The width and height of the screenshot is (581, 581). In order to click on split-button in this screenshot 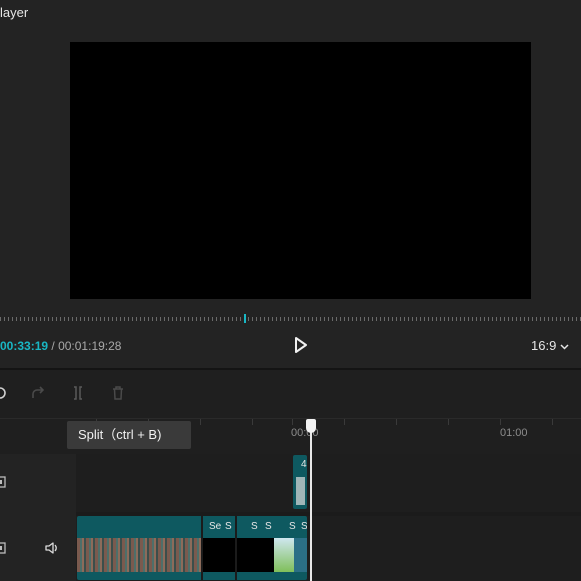, I will do `click(78, 393)`.